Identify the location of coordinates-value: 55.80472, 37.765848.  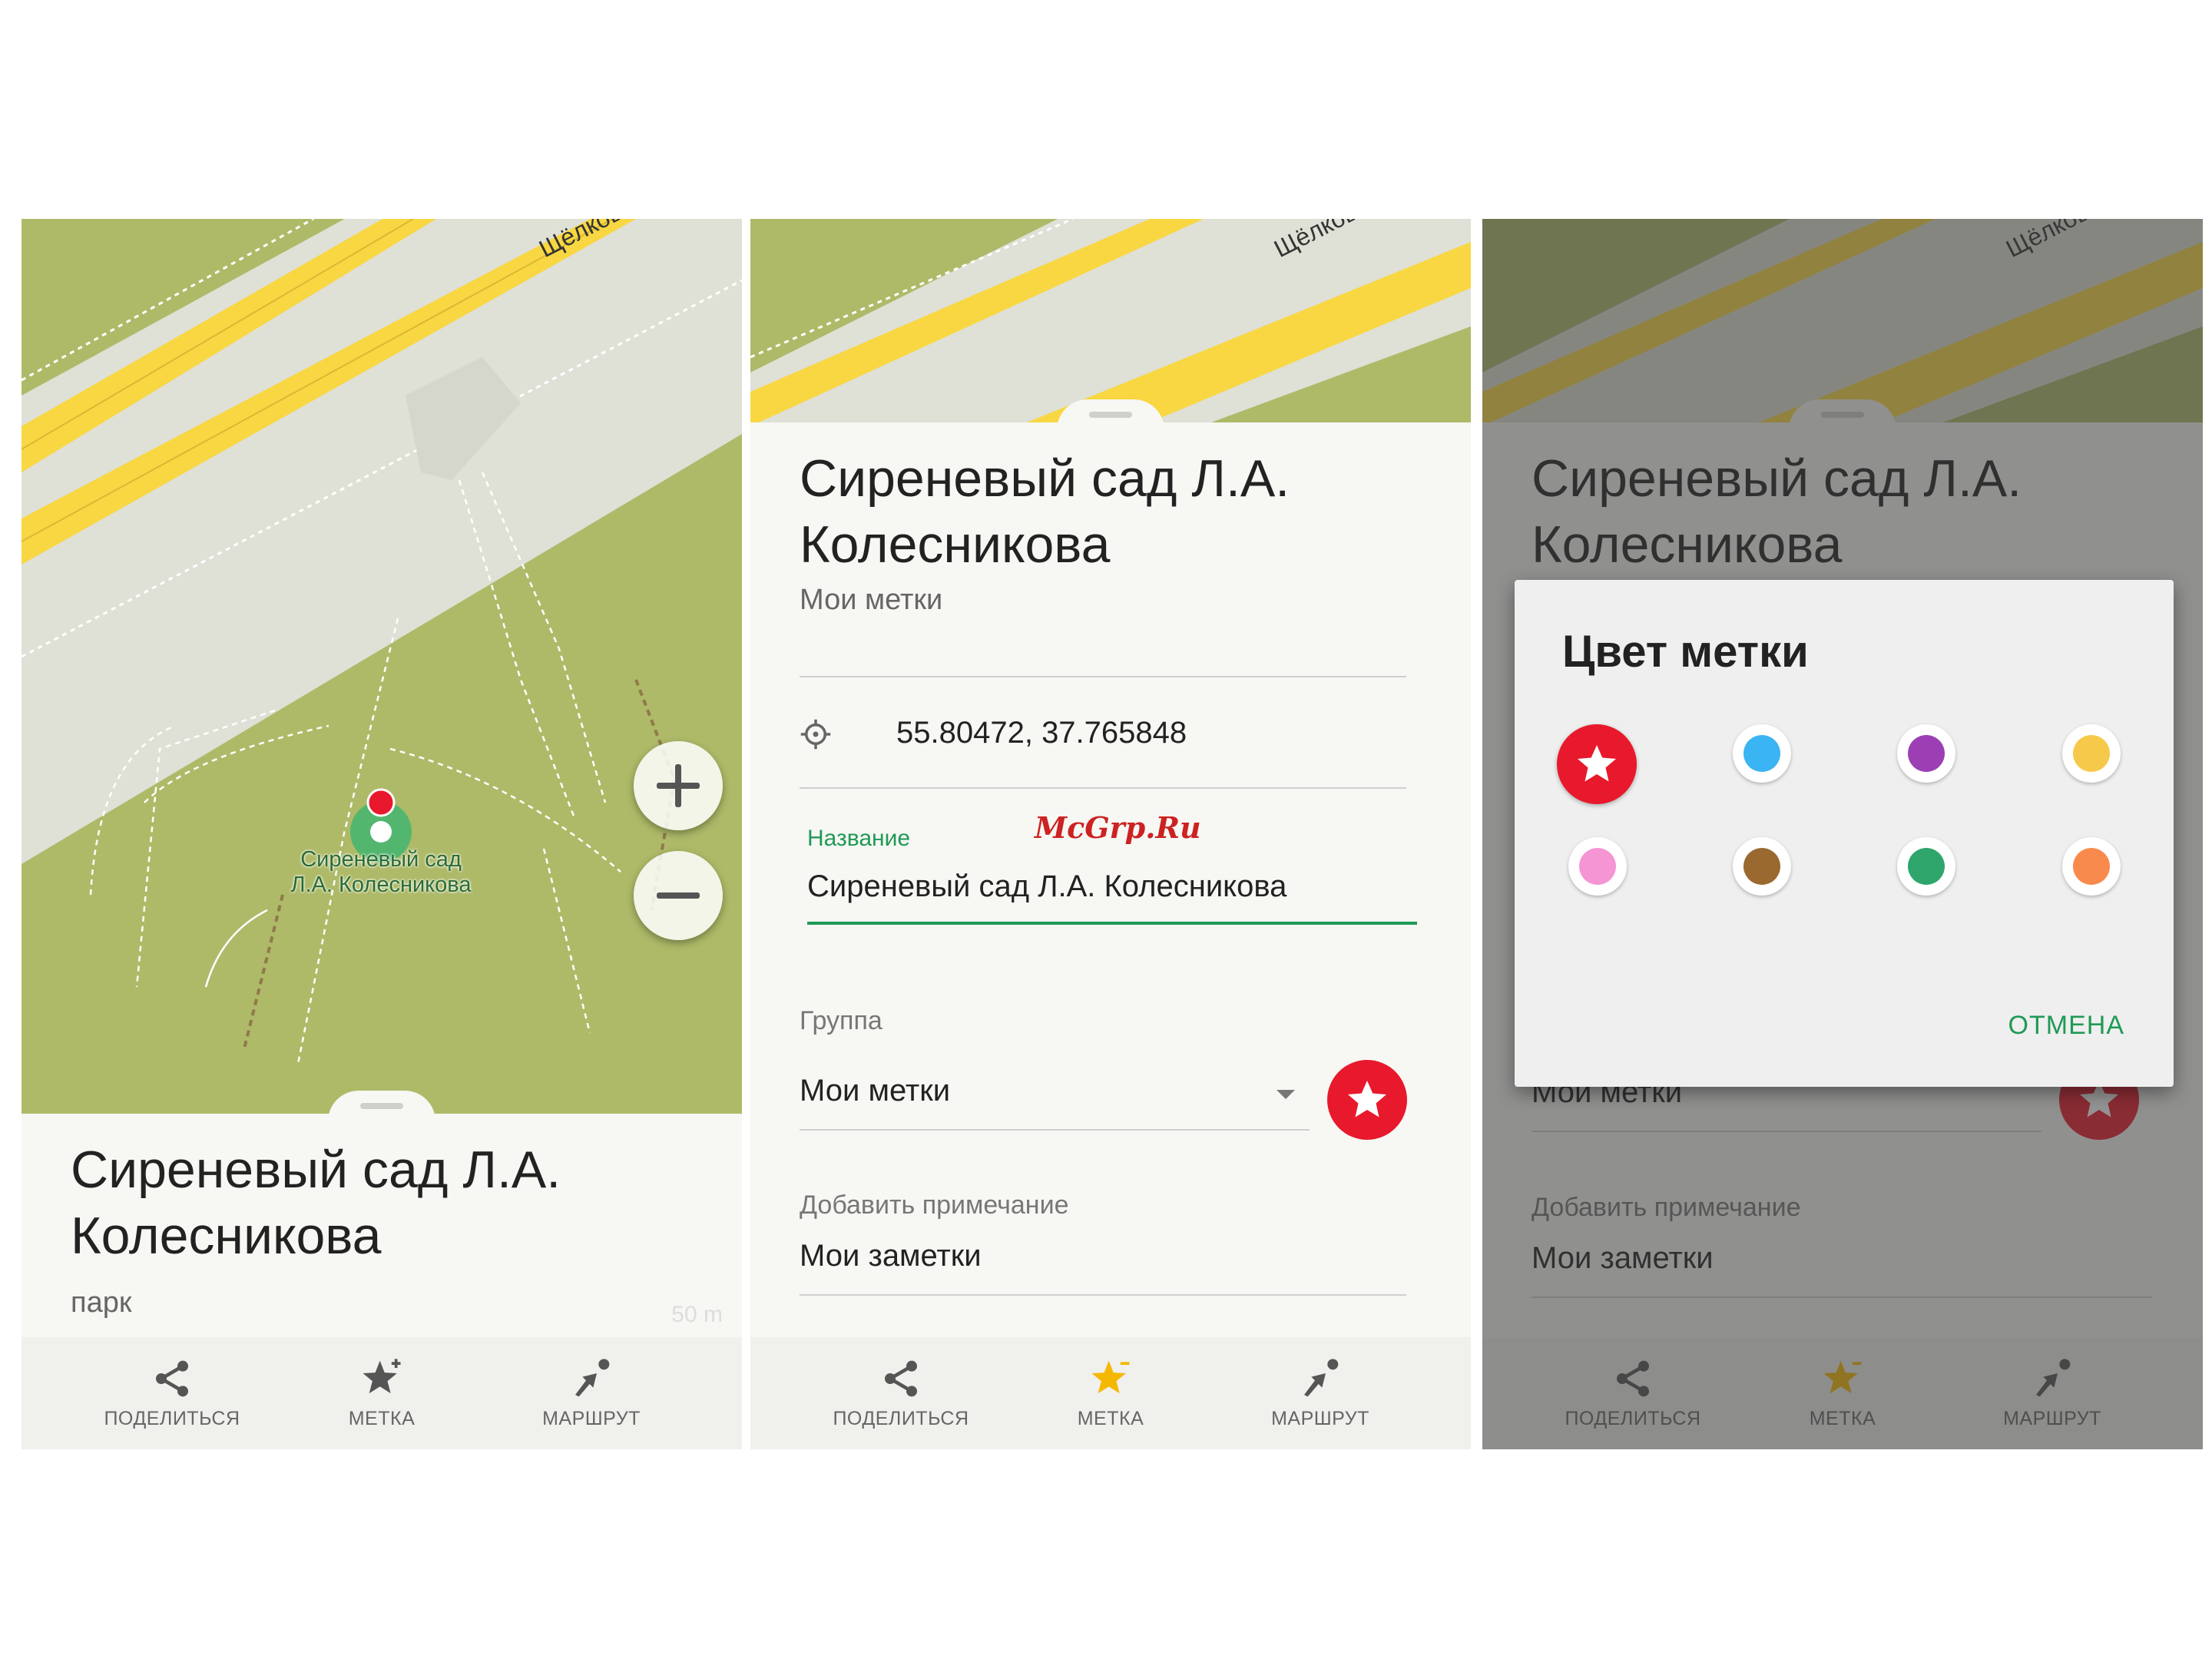
(1041, 733).